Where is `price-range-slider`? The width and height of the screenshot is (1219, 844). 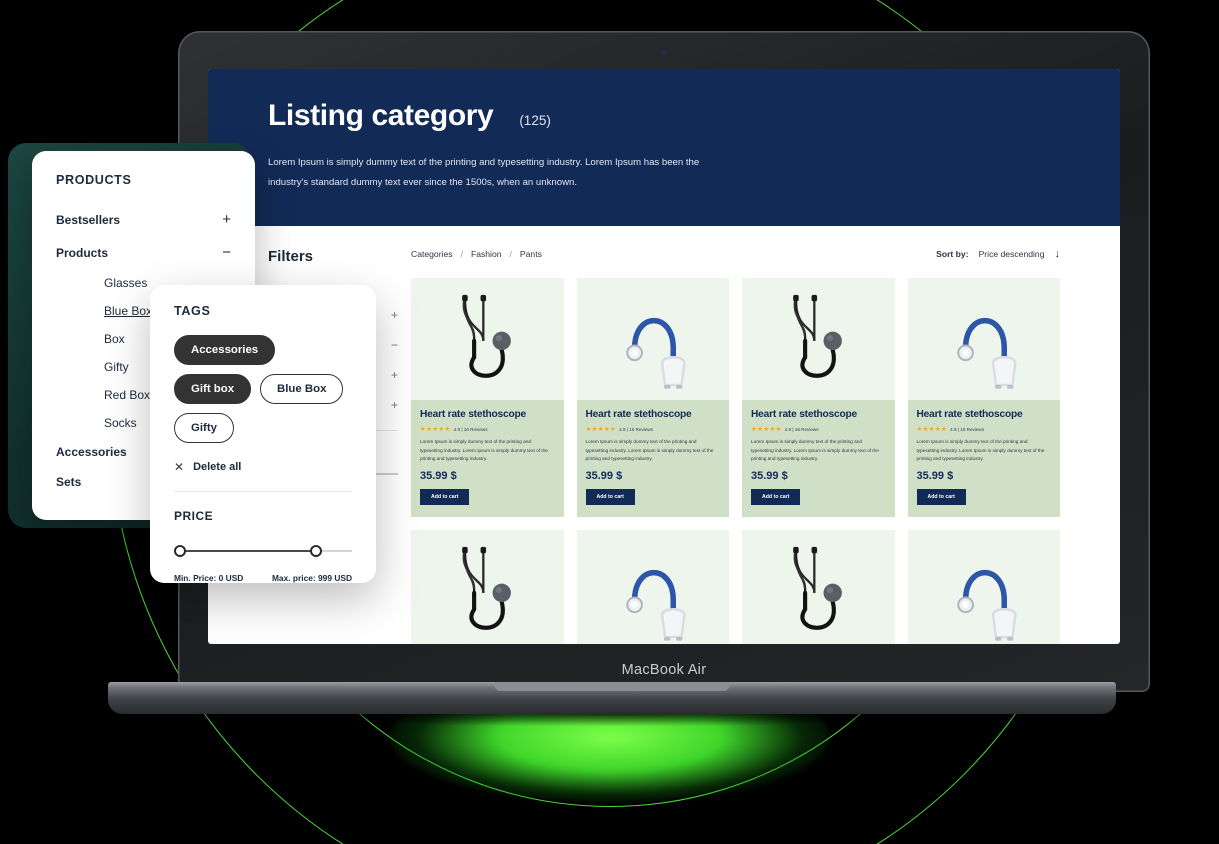 price-range-slider is located at coordinates (263, 551).